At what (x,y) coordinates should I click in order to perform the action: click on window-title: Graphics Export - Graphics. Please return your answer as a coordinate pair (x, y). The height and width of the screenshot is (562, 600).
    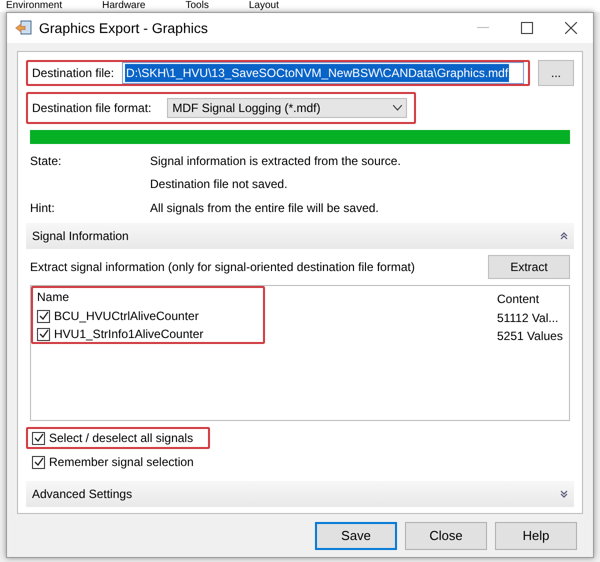
    Looking at the image, I should click on (123, 28).